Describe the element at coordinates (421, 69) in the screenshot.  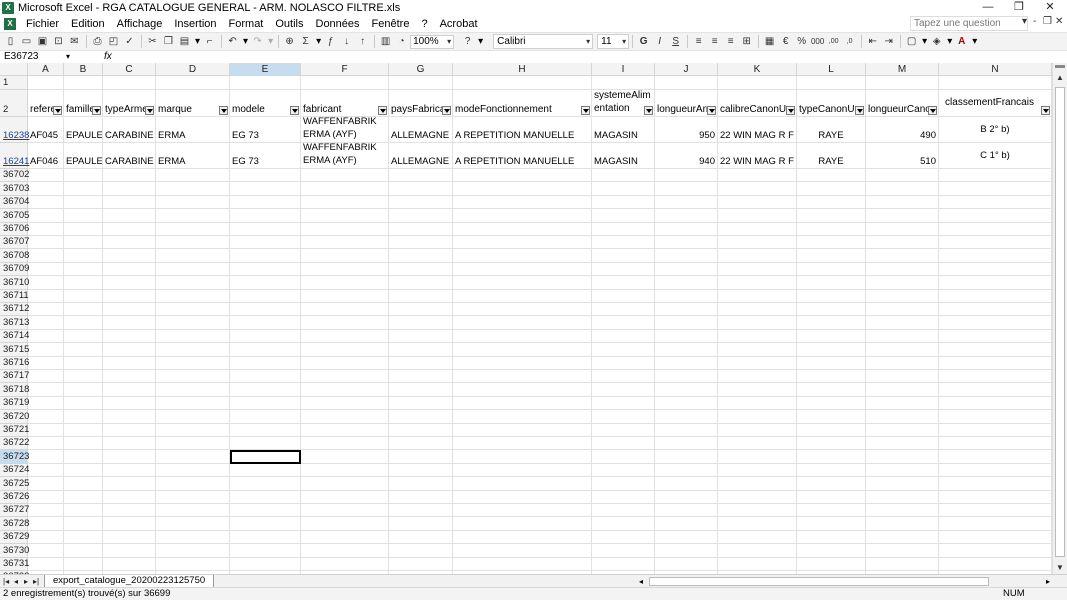
I see `column-header-g: G` at that location.